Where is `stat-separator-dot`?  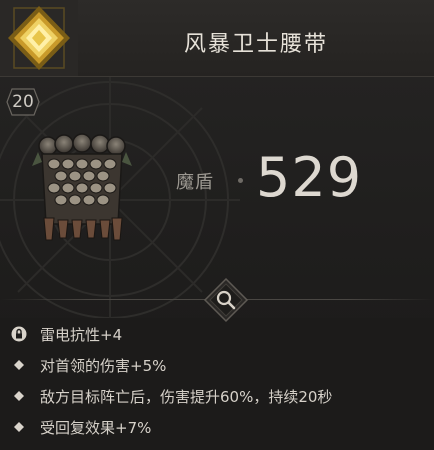
stat-separator-dot is located at coordinates (240, 180).